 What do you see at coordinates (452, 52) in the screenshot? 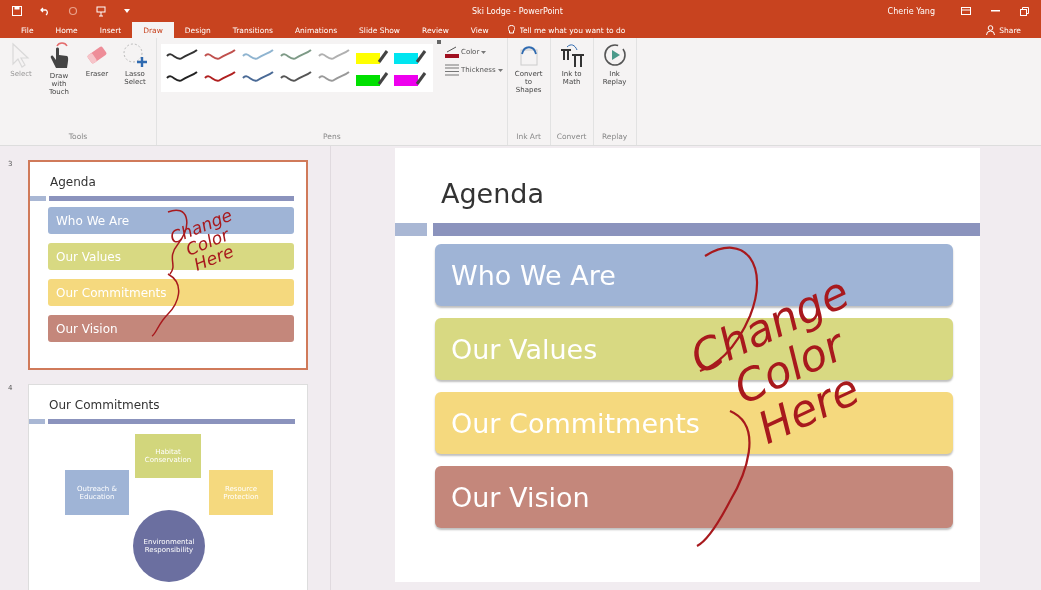
I see `pen-color-icon` at bounding box center [452, 52].